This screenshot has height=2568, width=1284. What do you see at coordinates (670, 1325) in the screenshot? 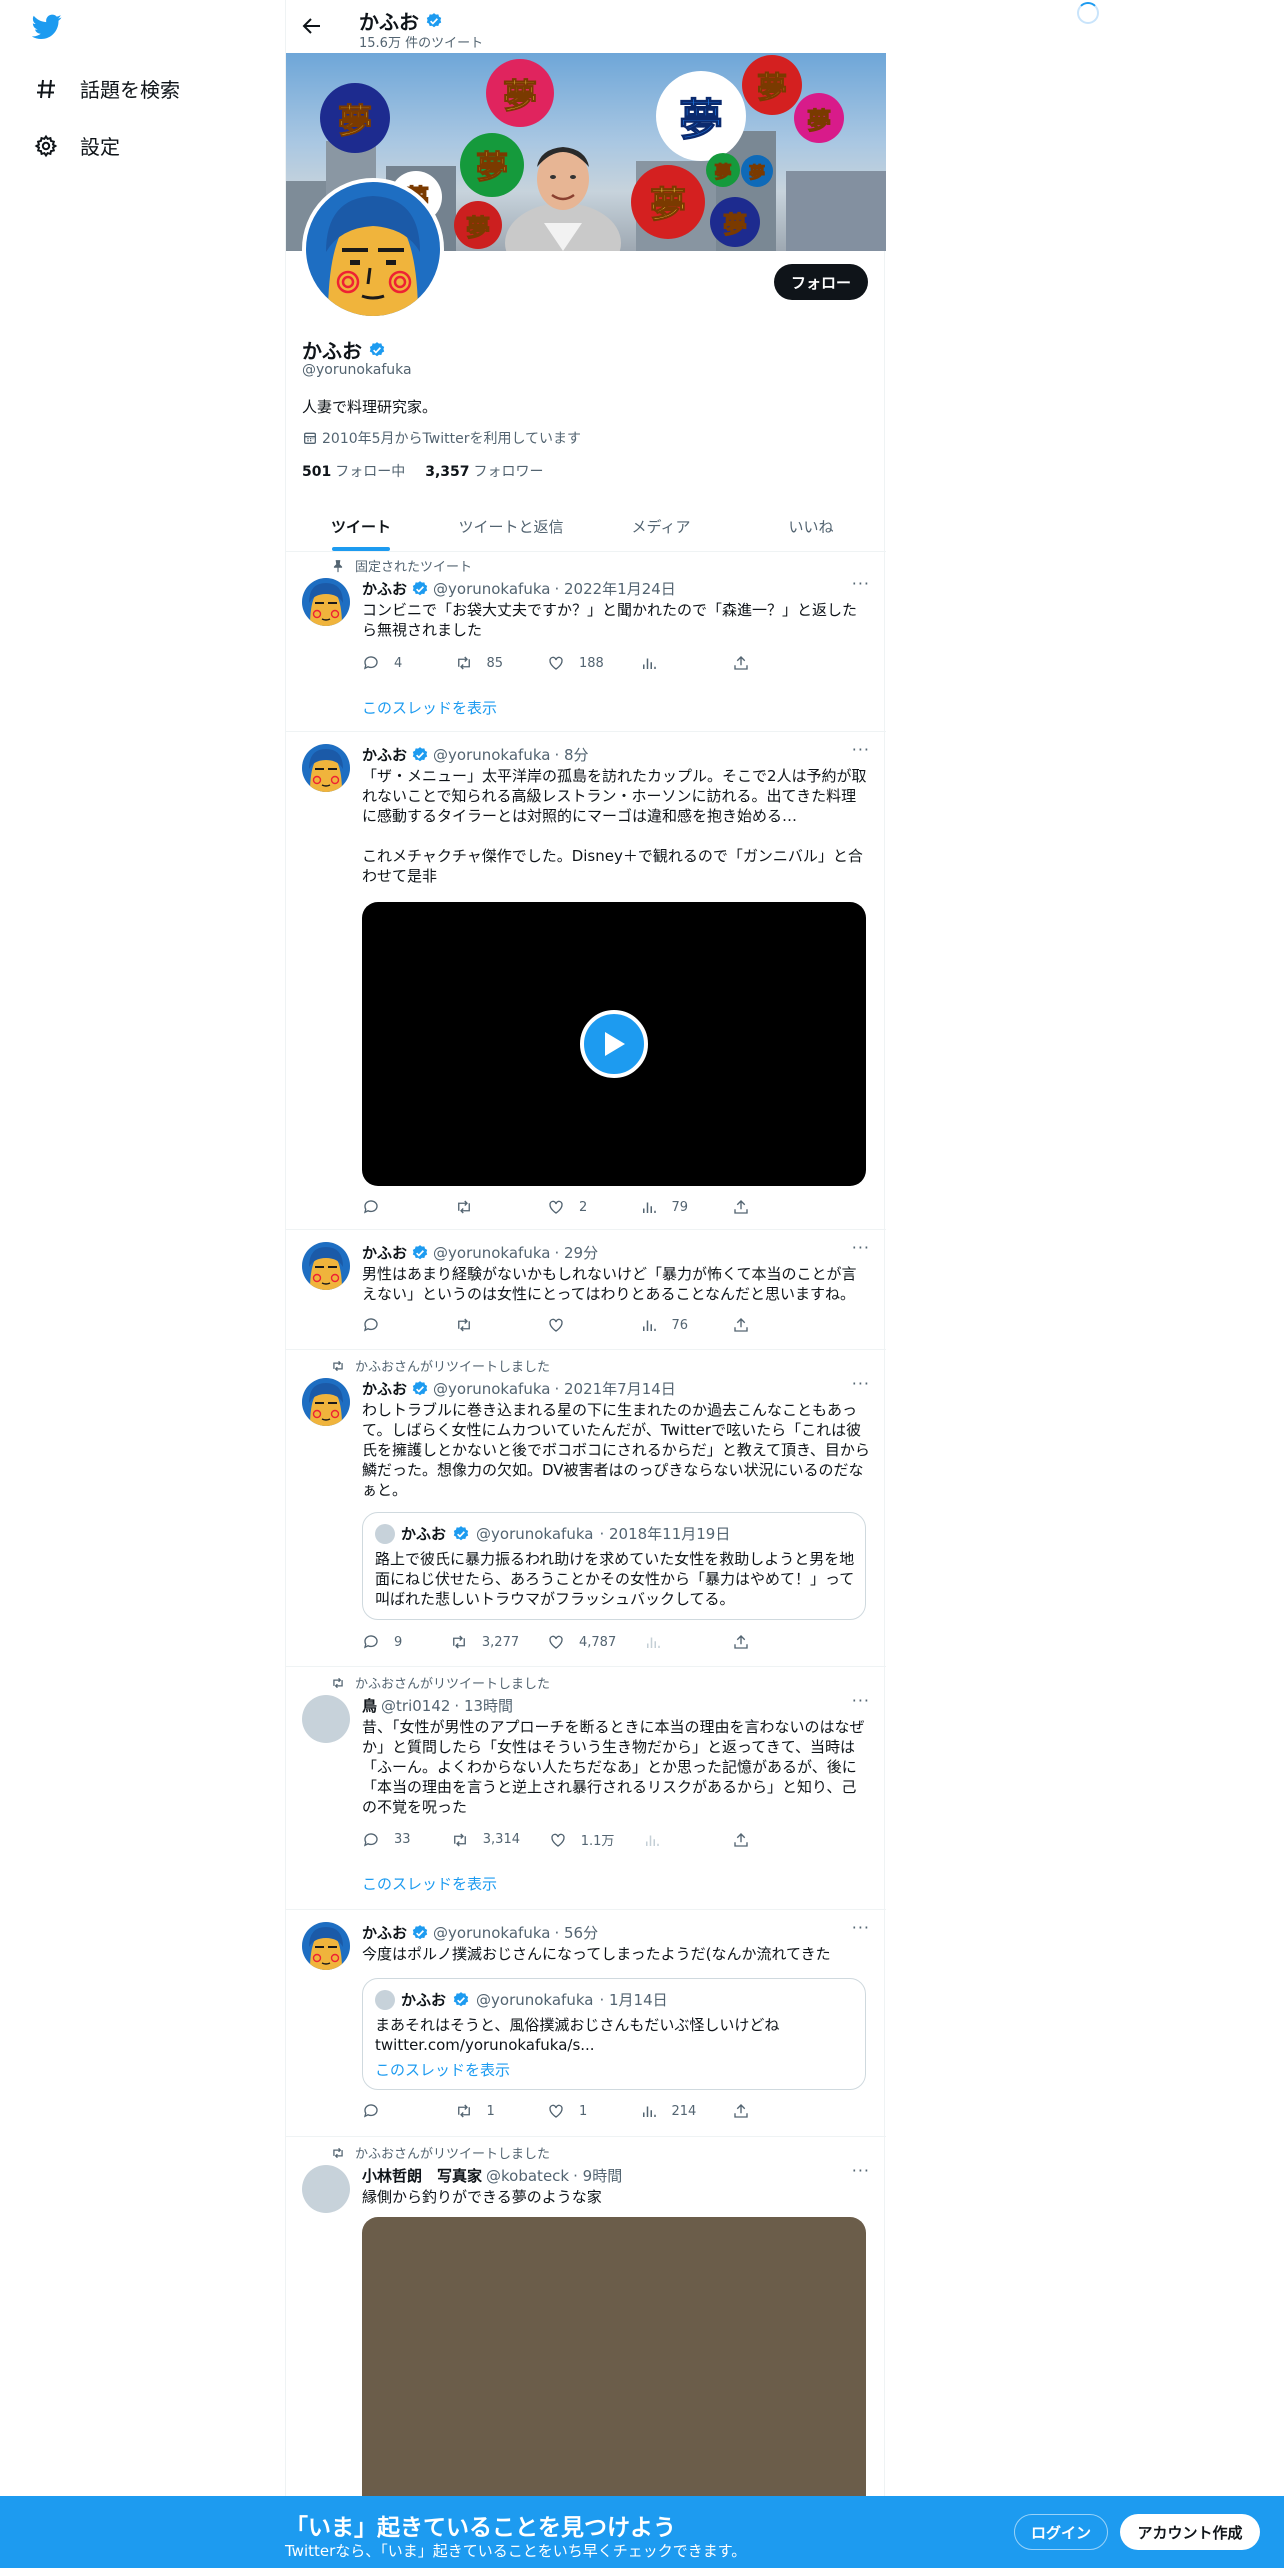
I see `views-button: 76` at bounding box center [670, 1325].